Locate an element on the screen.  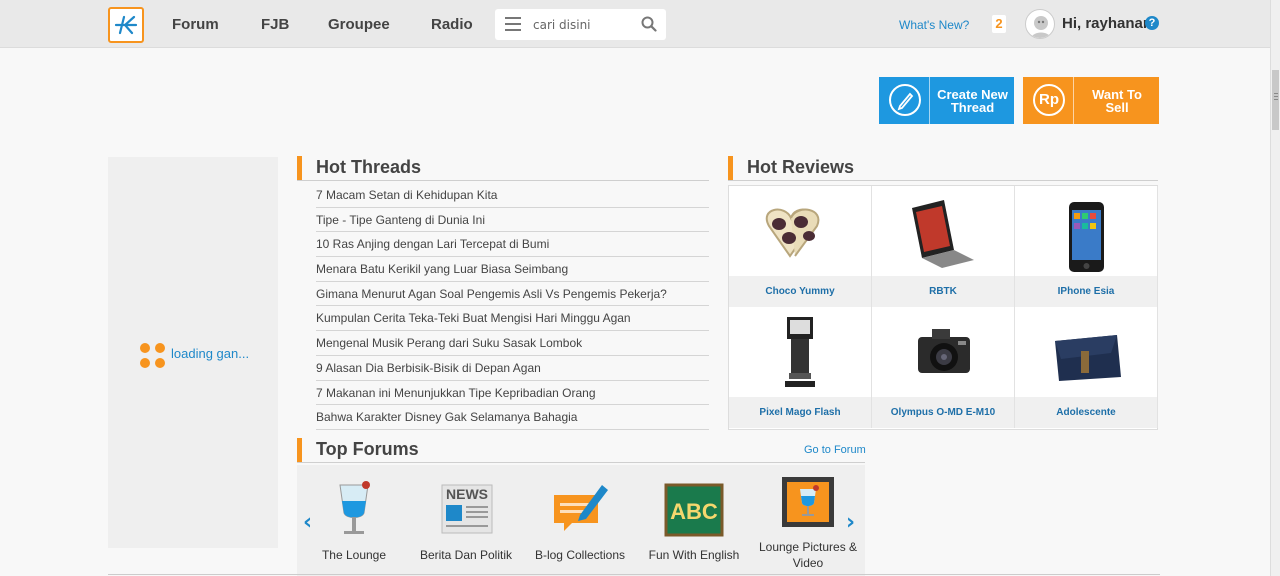
forum-card-lounge-pictures-video: Lounge Pictures & Video is located at coordinates (808, 520).